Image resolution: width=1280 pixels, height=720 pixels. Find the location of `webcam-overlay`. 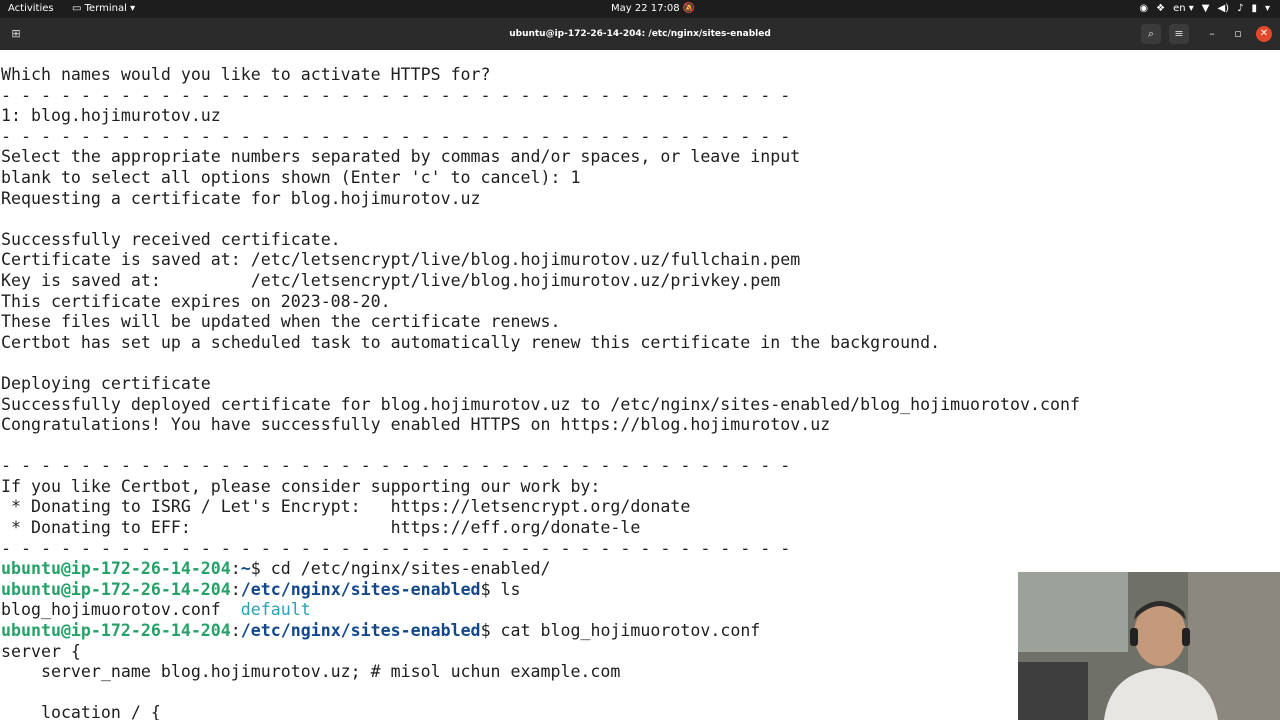

webcam-overlay is located at coordinates (1149, 646).